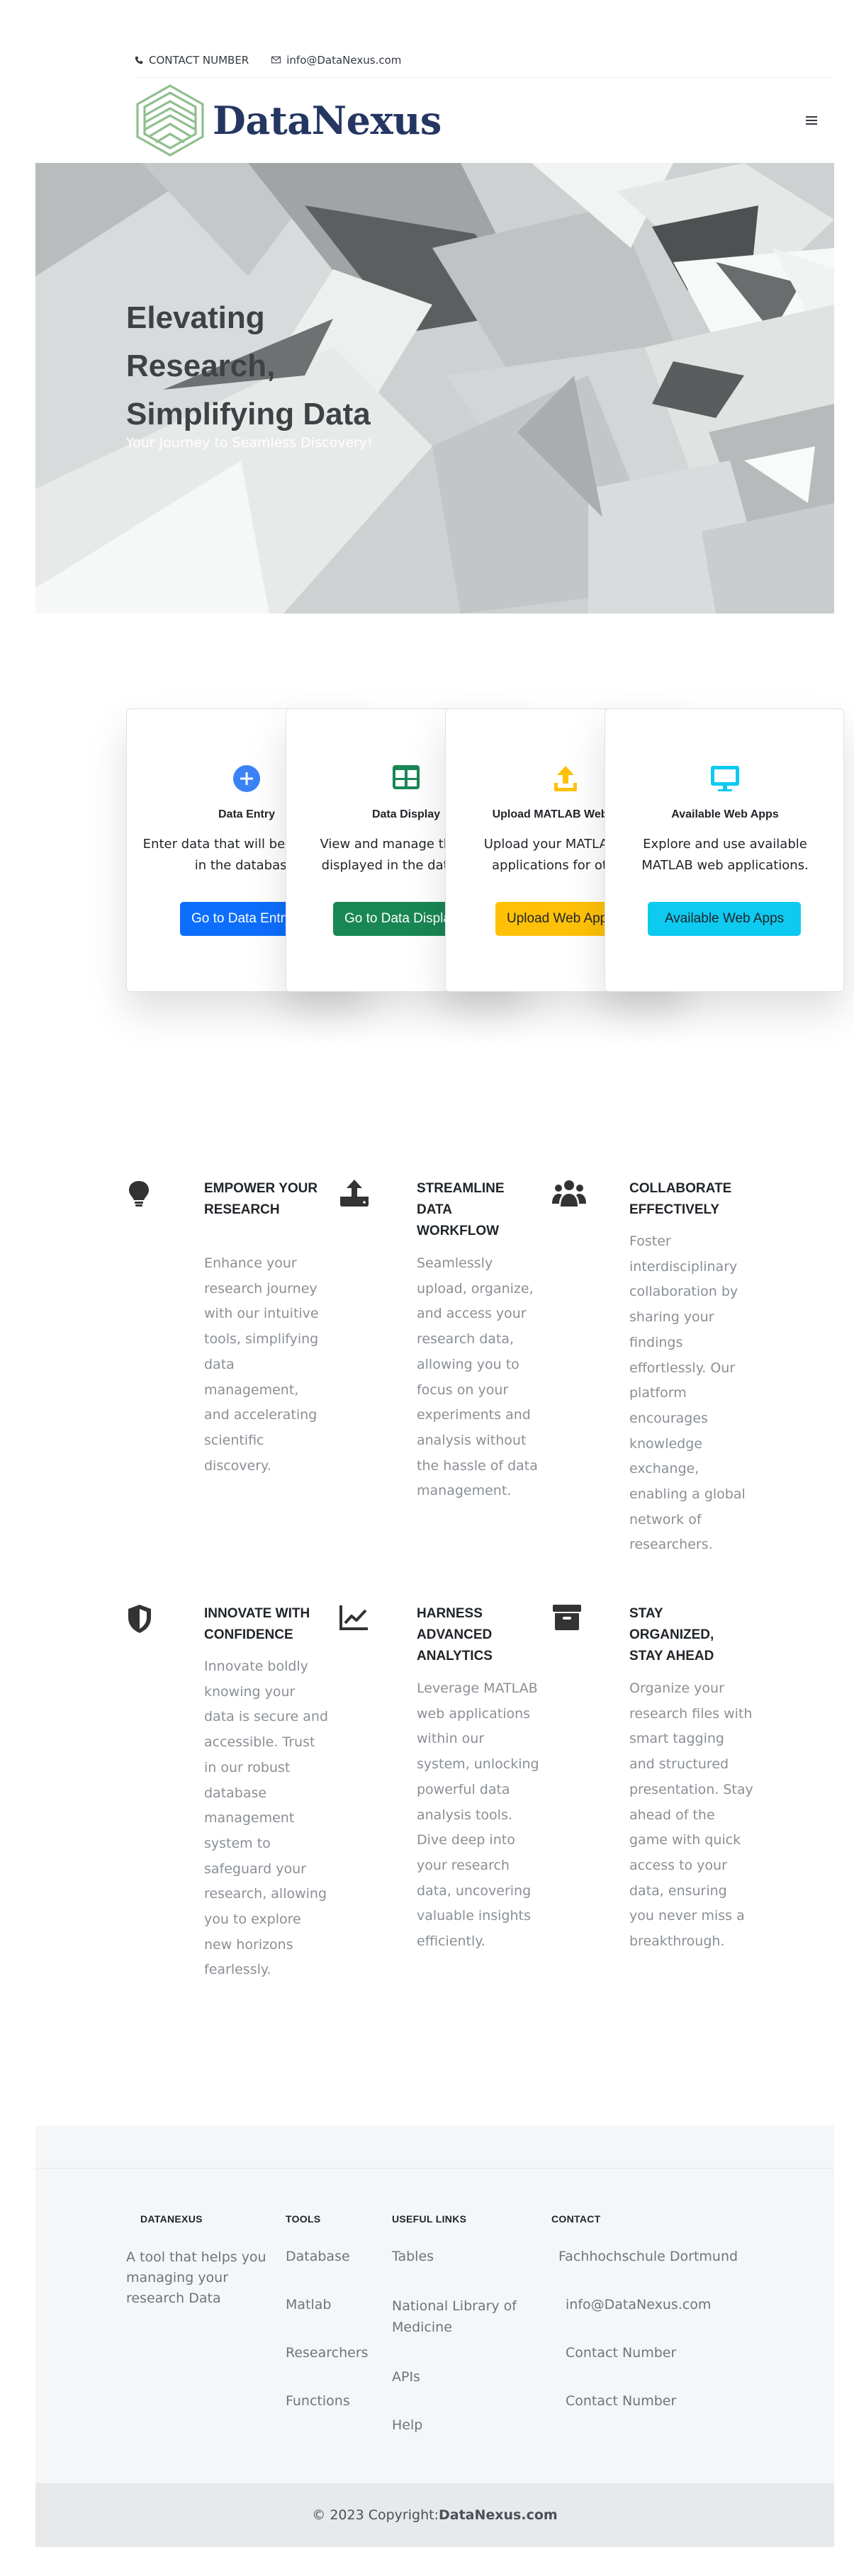 Image resolution: width=854 pixels, height=2576 pixels. I want to click on hero-title-line: Elevating, so click(195, 317).